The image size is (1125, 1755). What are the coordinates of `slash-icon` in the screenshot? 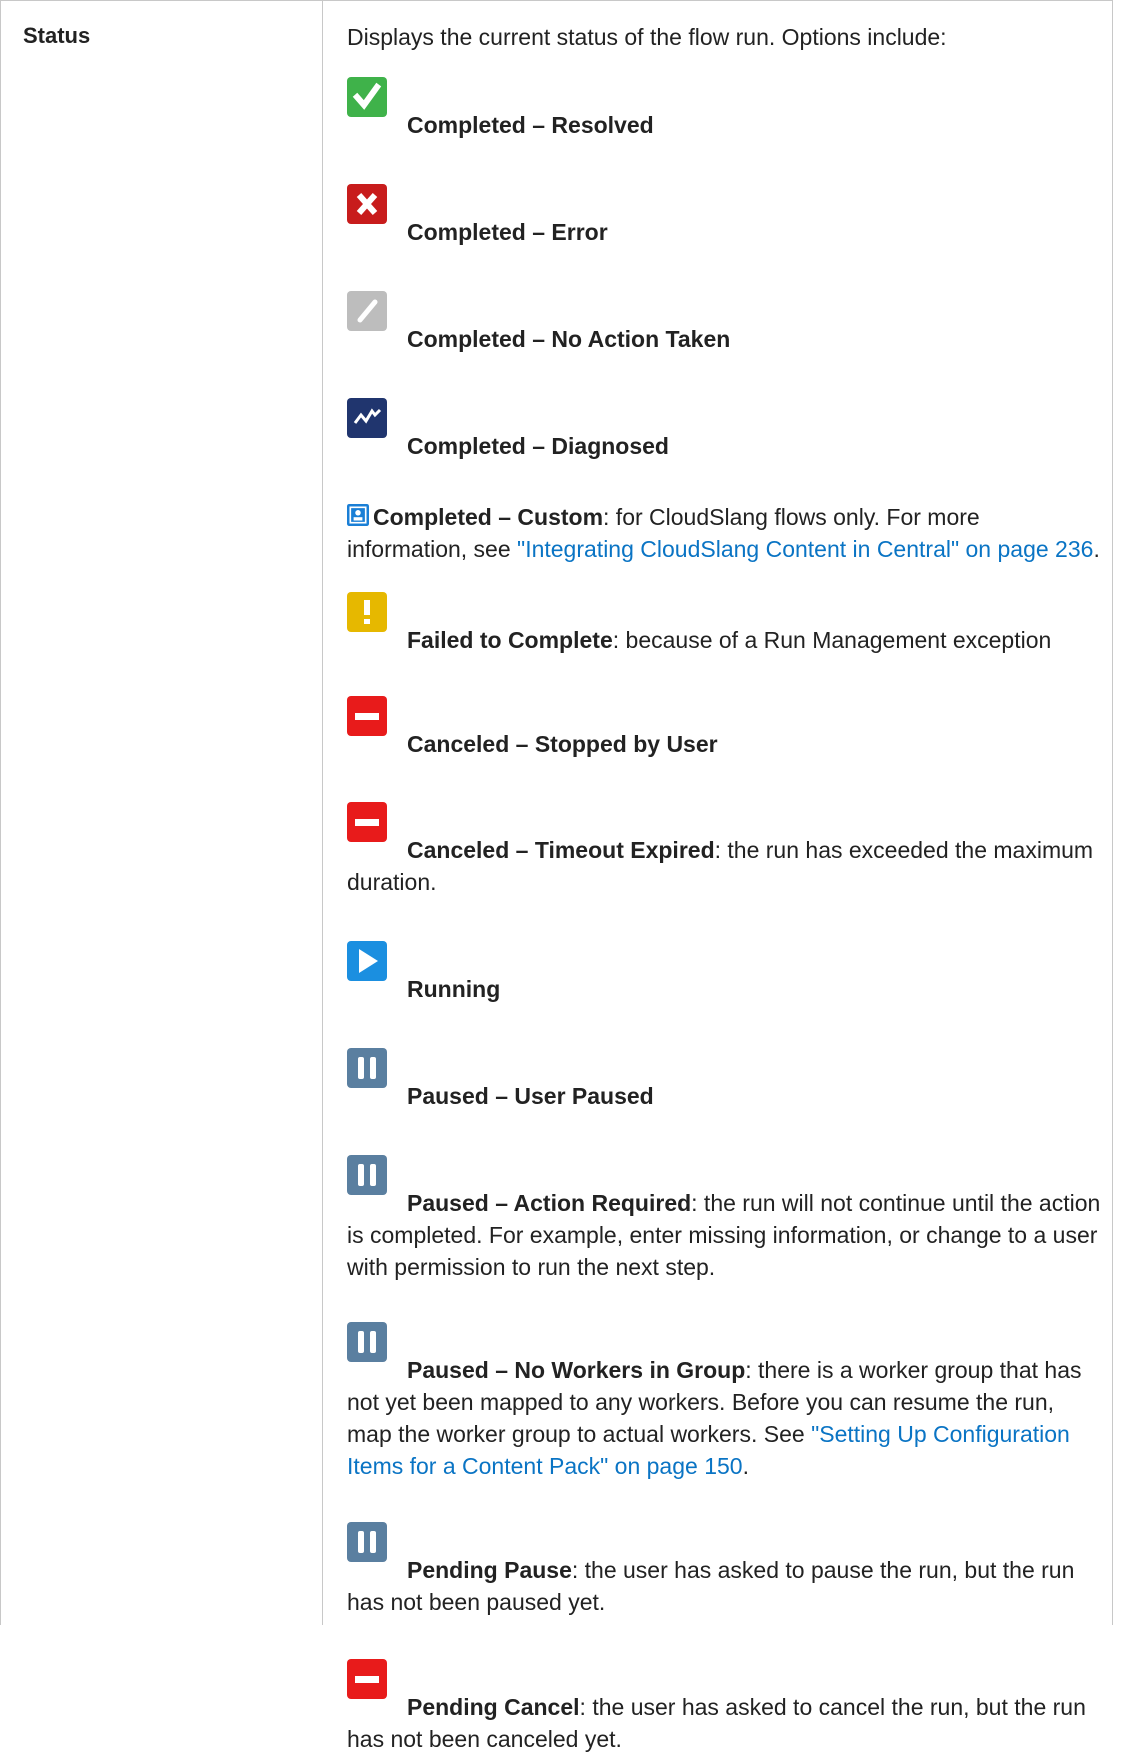 It's located at (367, 311).